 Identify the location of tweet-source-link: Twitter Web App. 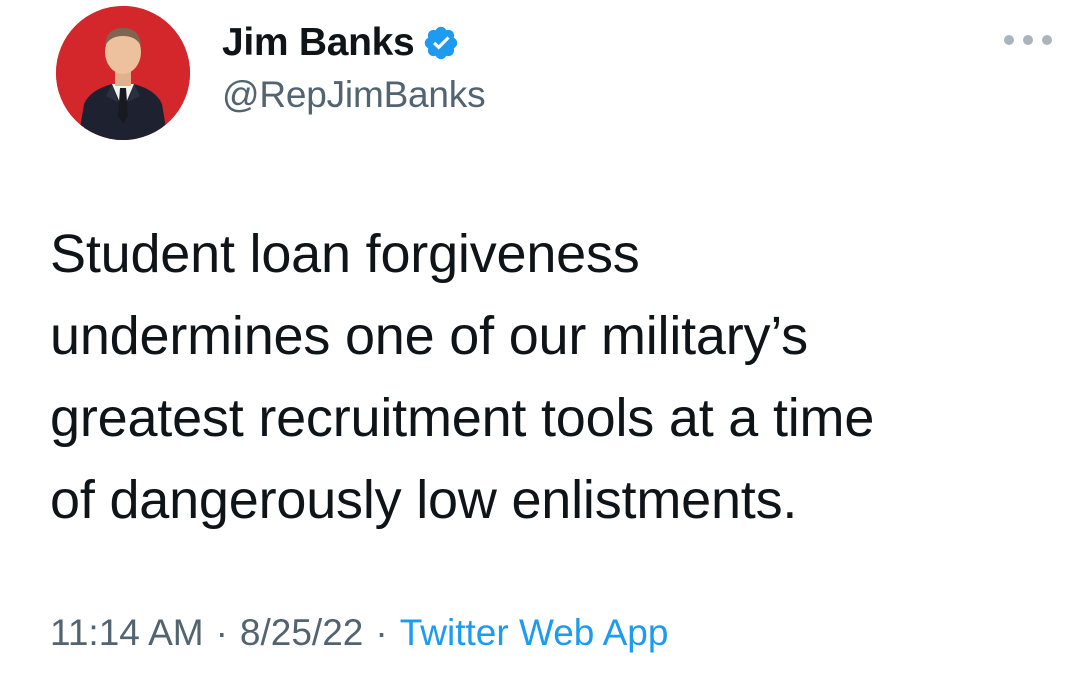
(534, 633).